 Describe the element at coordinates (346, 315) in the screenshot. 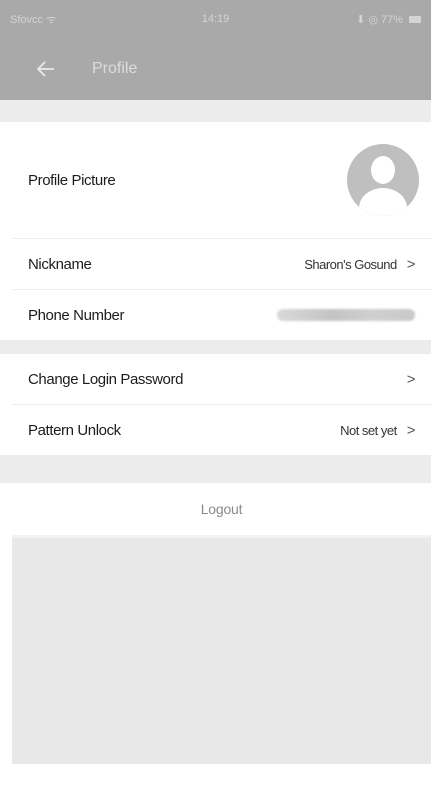

I see `phone-number-redacted` at that location.